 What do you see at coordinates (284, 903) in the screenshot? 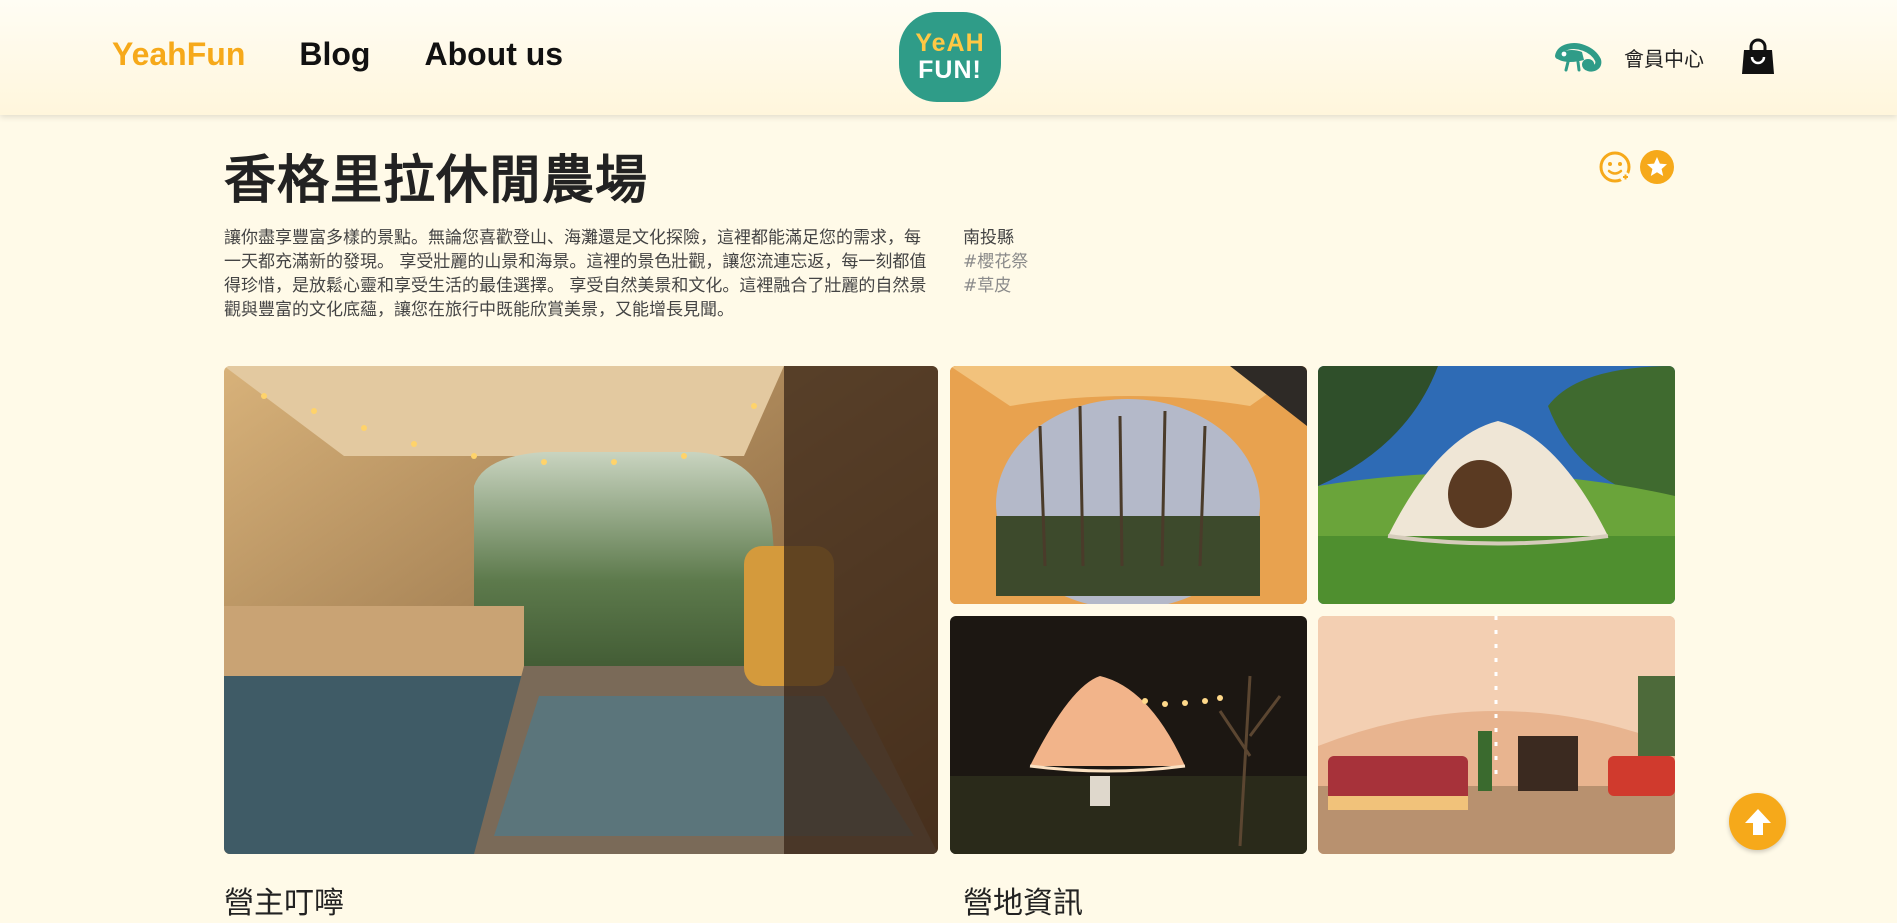
I see `host-notes-heading: 營主叮嚀` at bounding box center [284, 903].